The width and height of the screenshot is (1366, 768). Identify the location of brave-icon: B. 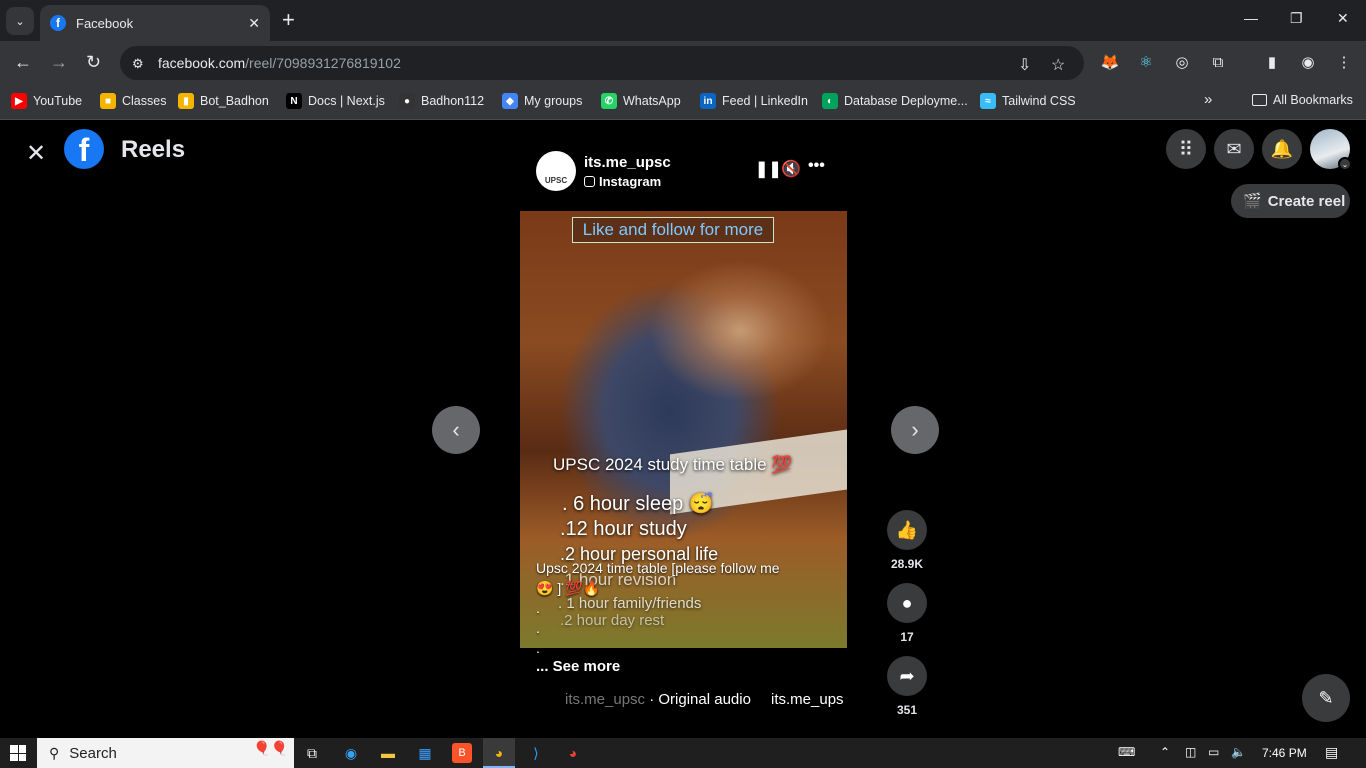
(462, 753).